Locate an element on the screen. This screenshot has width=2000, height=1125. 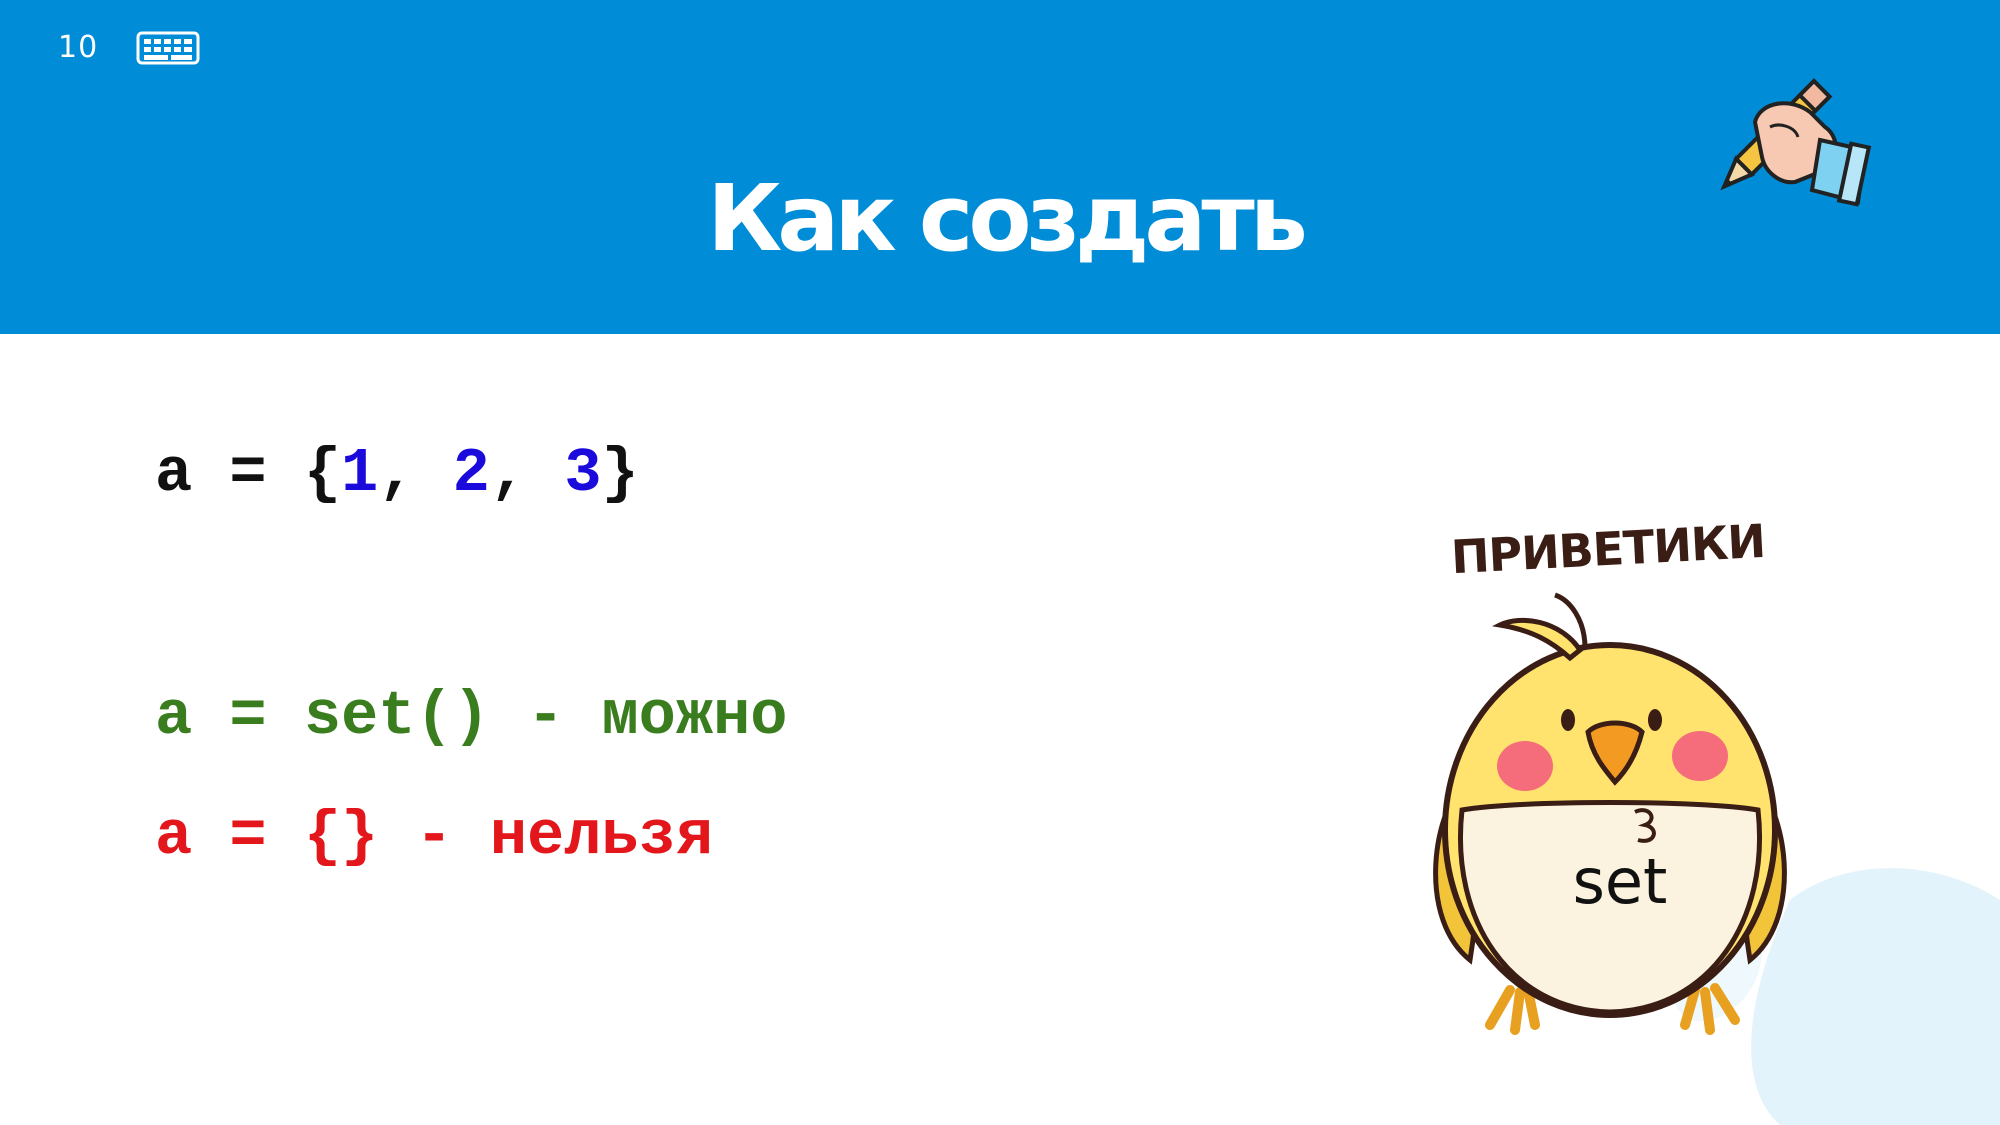
code-number: 1 is located at coordinates (360, 473).